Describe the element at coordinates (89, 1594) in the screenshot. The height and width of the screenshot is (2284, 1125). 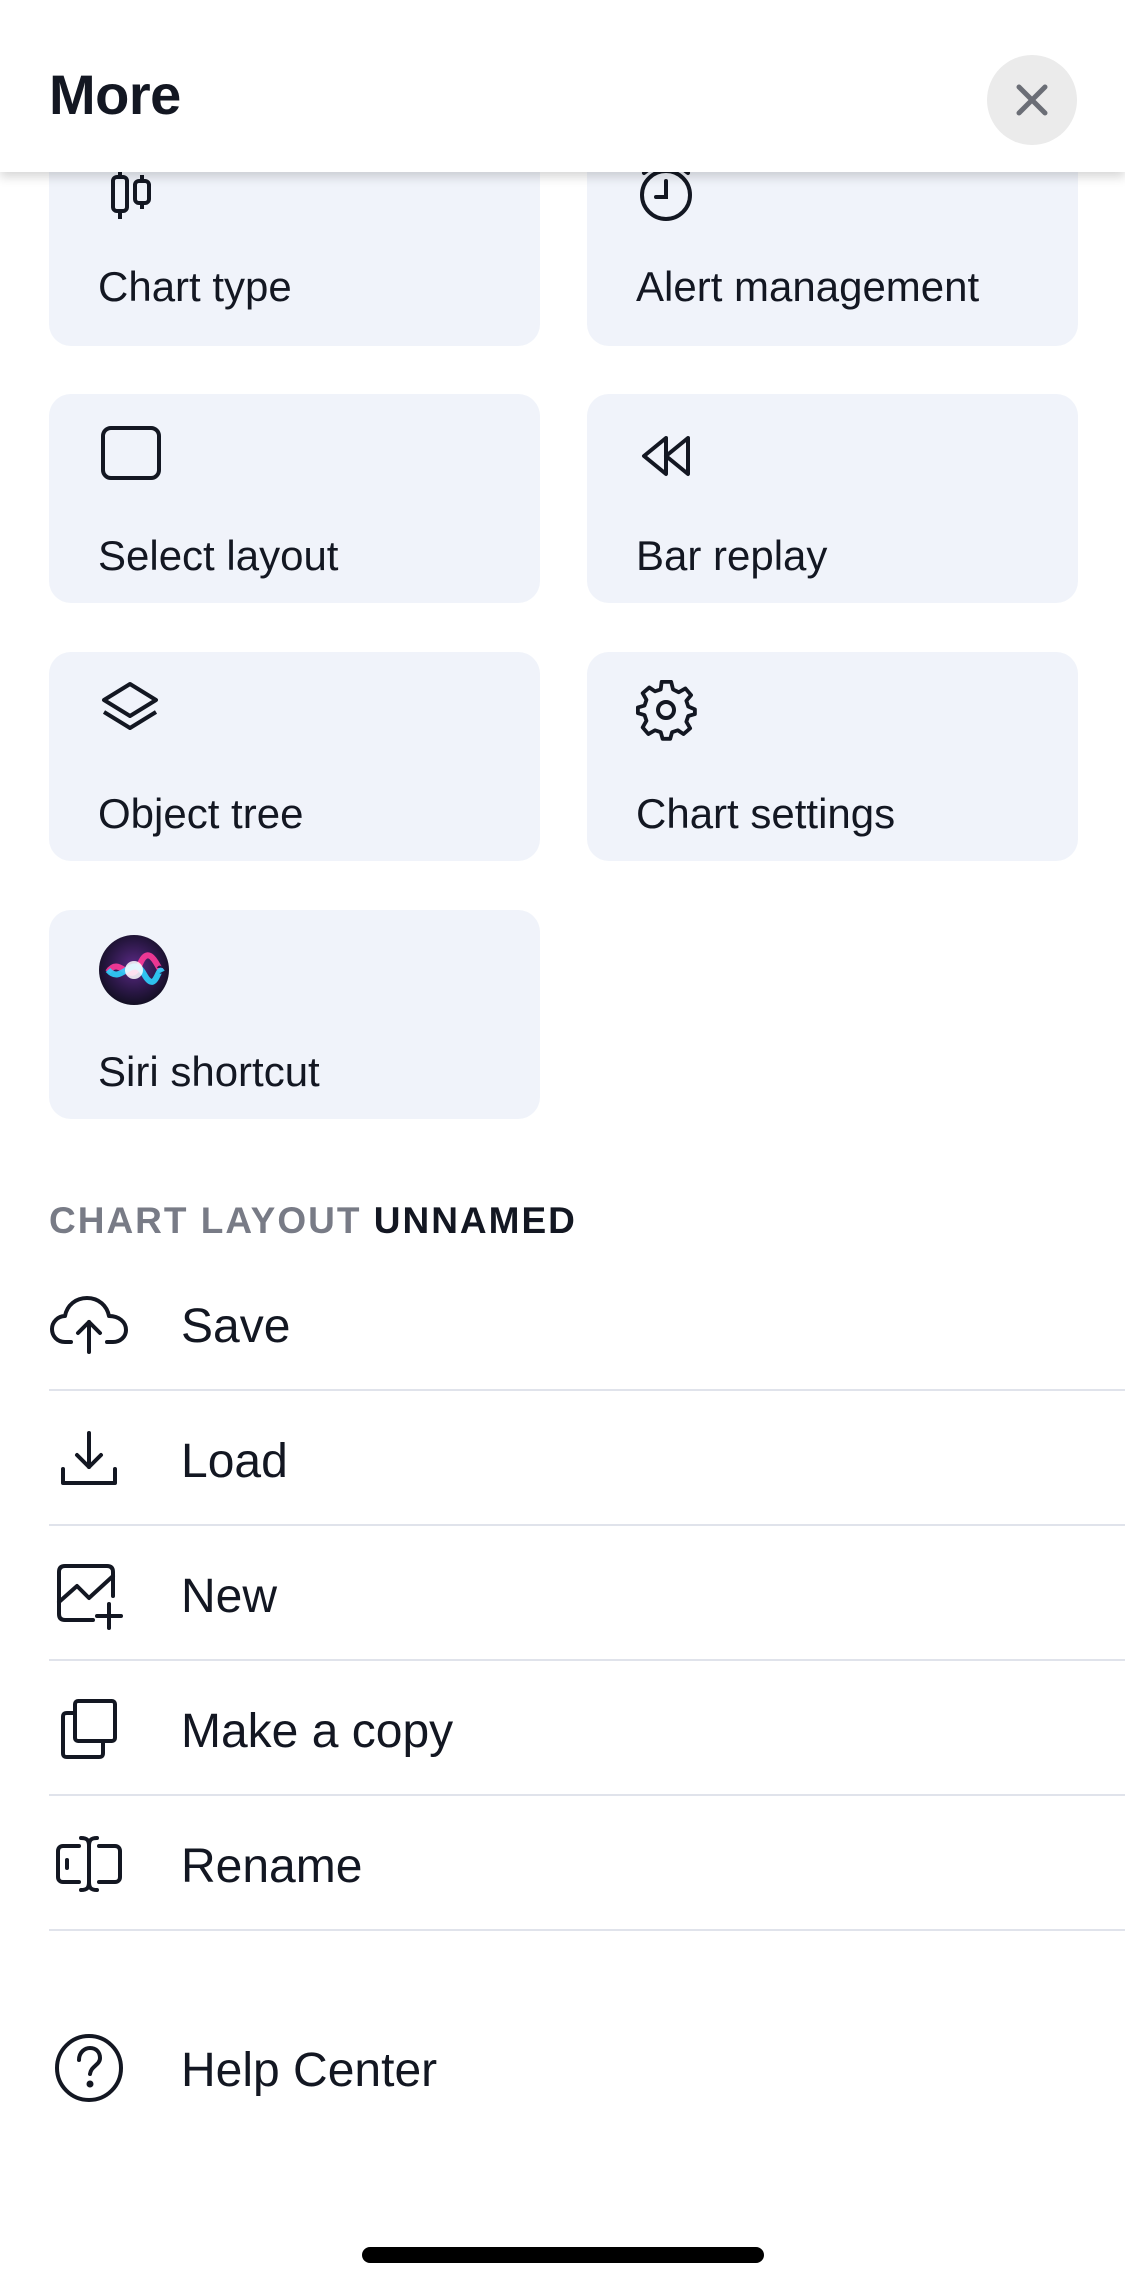
I see `new-chart-icon` at that location.